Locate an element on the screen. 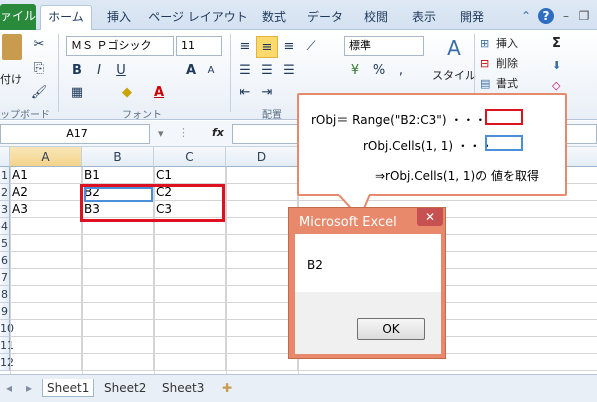  row-header: 4 is located at coordinates (5, 226).